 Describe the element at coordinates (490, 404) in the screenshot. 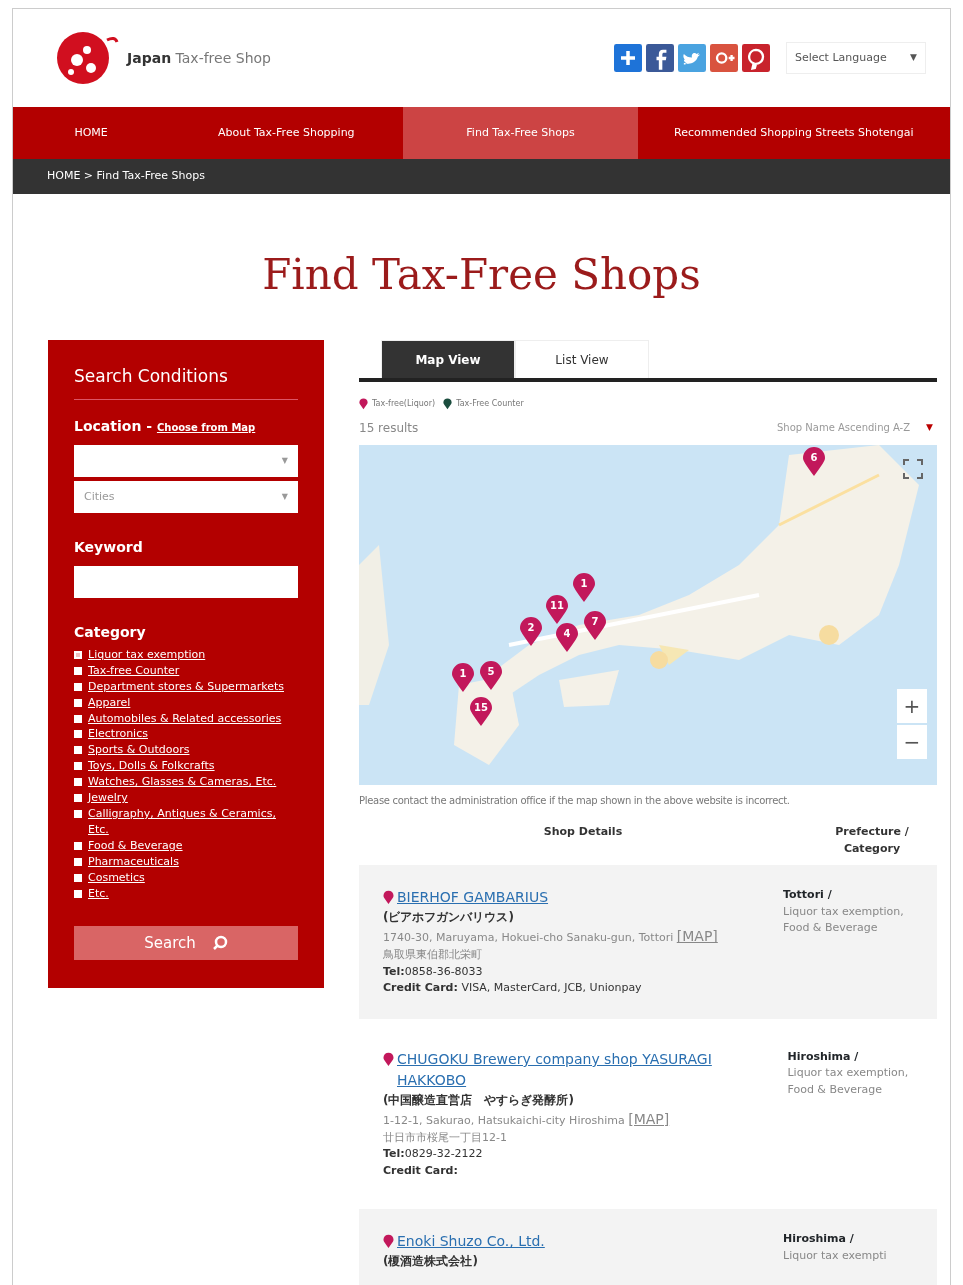

I see `legend-label: Tax-Free Counter` at that location.